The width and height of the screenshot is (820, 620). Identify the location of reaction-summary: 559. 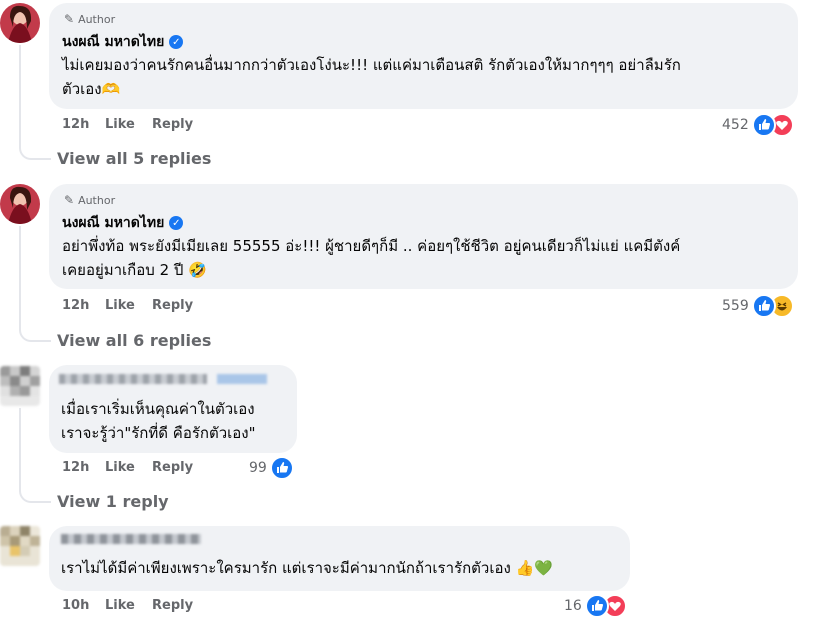
(758, 306).